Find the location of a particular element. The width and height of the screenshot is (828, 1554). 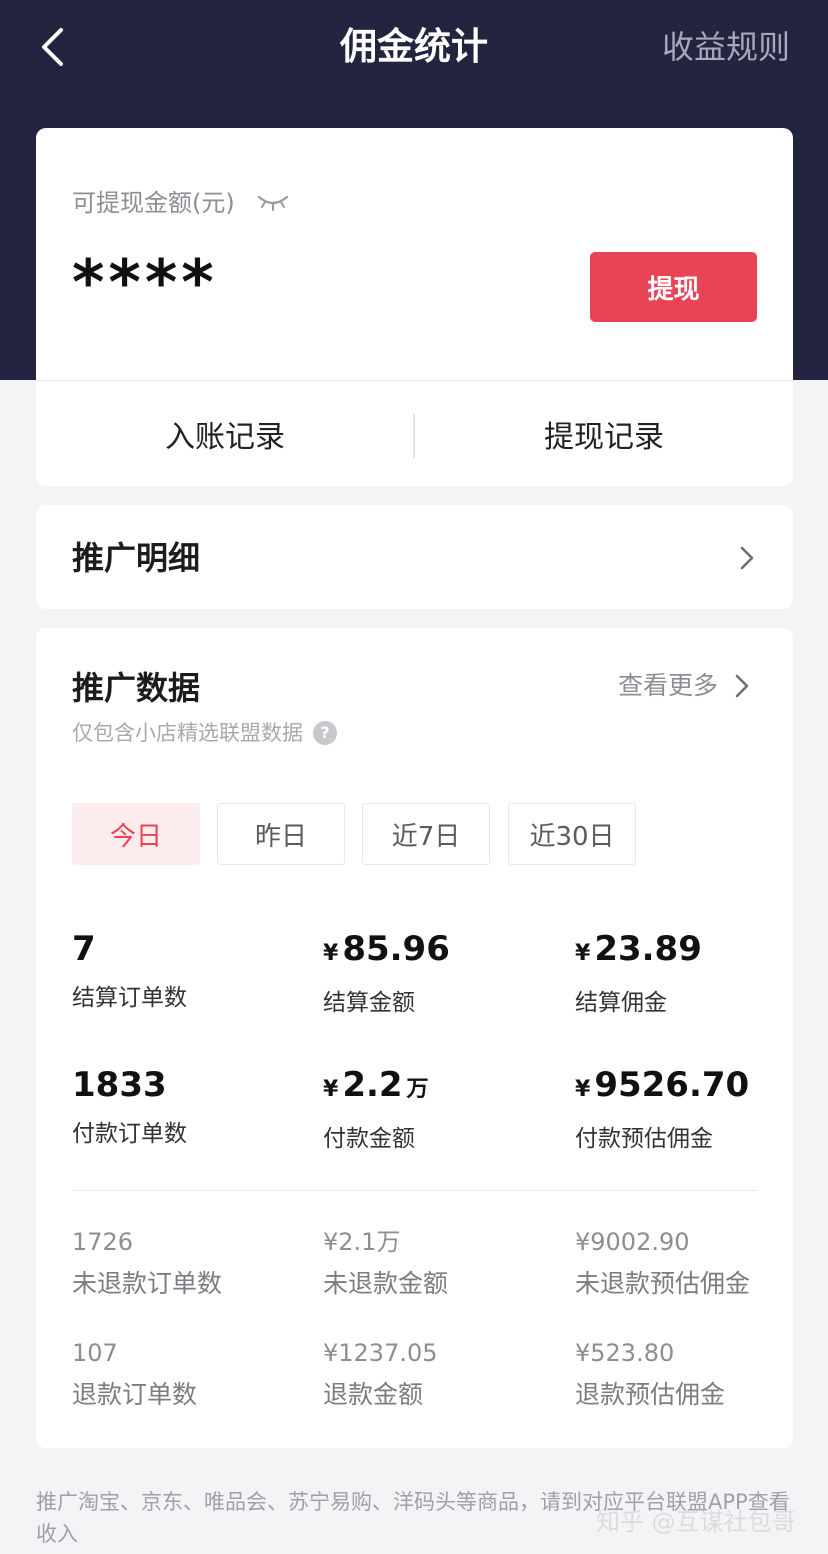

stat-value: 107 is located at coordinates (95, 1353).